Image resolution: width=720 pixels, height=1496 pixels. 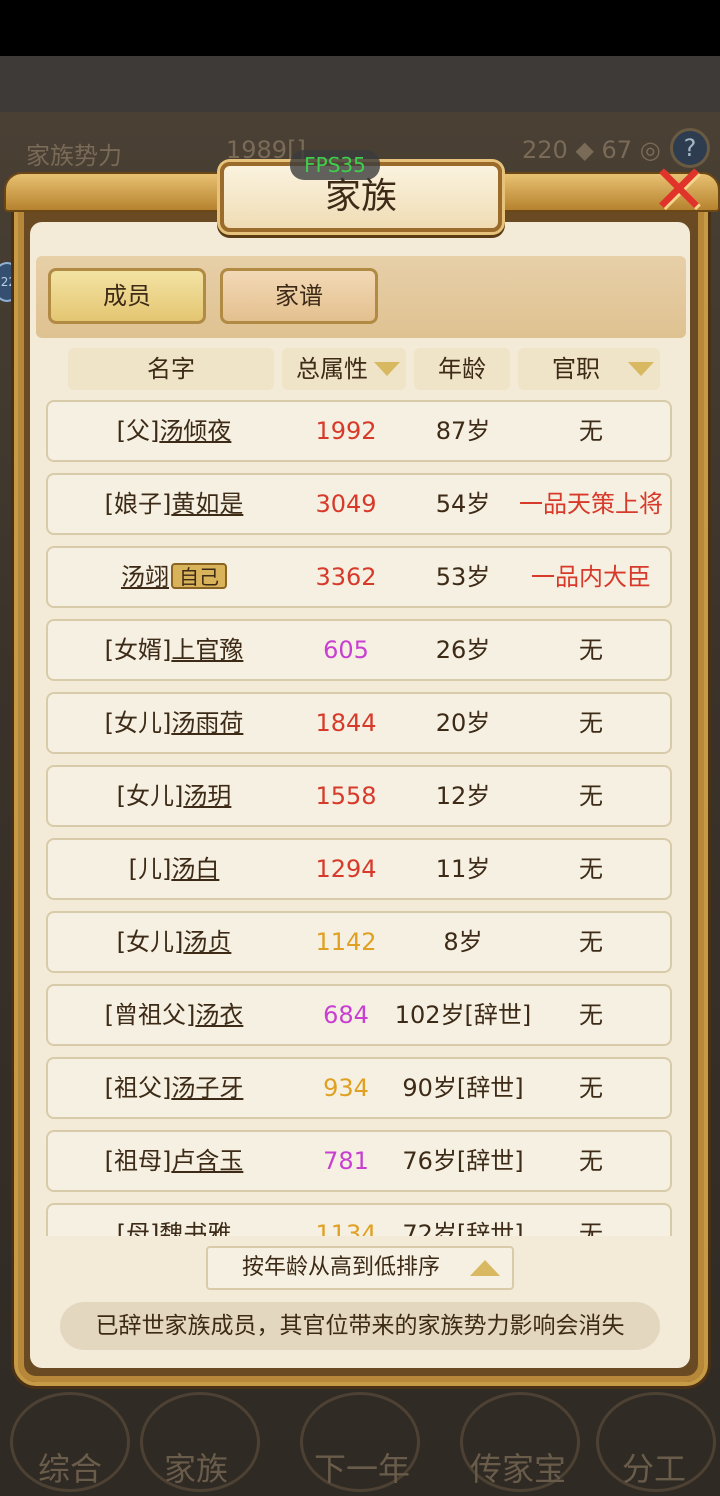 I want to click on member-row: 汤翊 自己 3362 53岁 一品内大臣, so click(x=359, y=577).